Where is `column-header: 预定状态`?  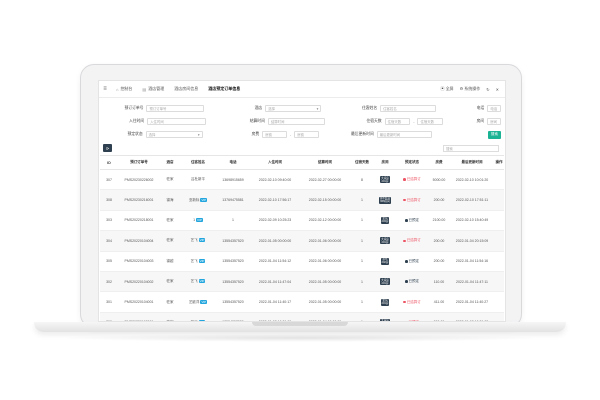 column-header: 预定状态 is located at coordinates (412, 162).